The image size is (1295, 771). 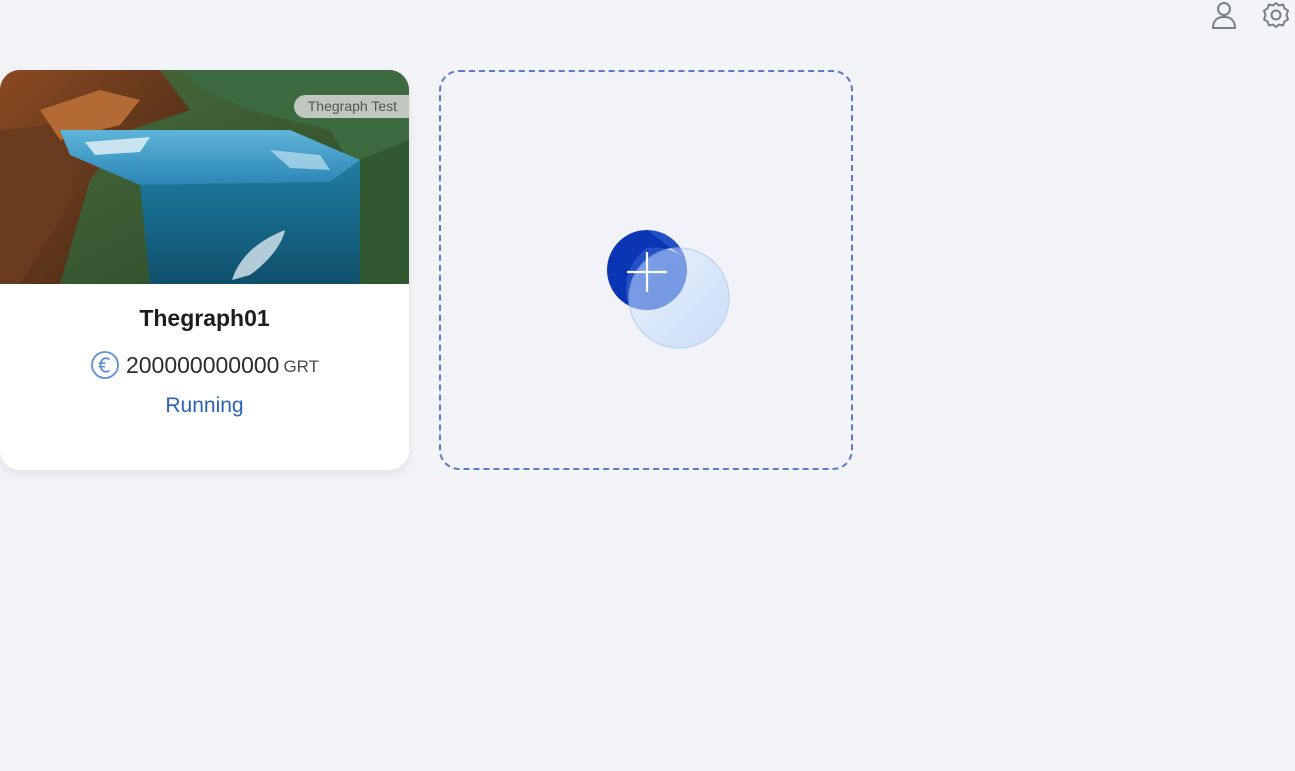 I want to click on user-profile-button, so click(x=1224, y=15).